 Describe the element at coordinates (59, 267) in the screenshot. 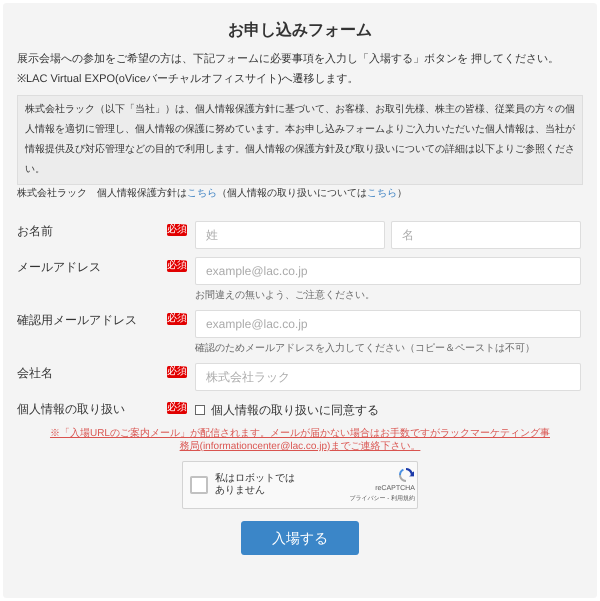

I see `field-label: メールアドレス` at that location.